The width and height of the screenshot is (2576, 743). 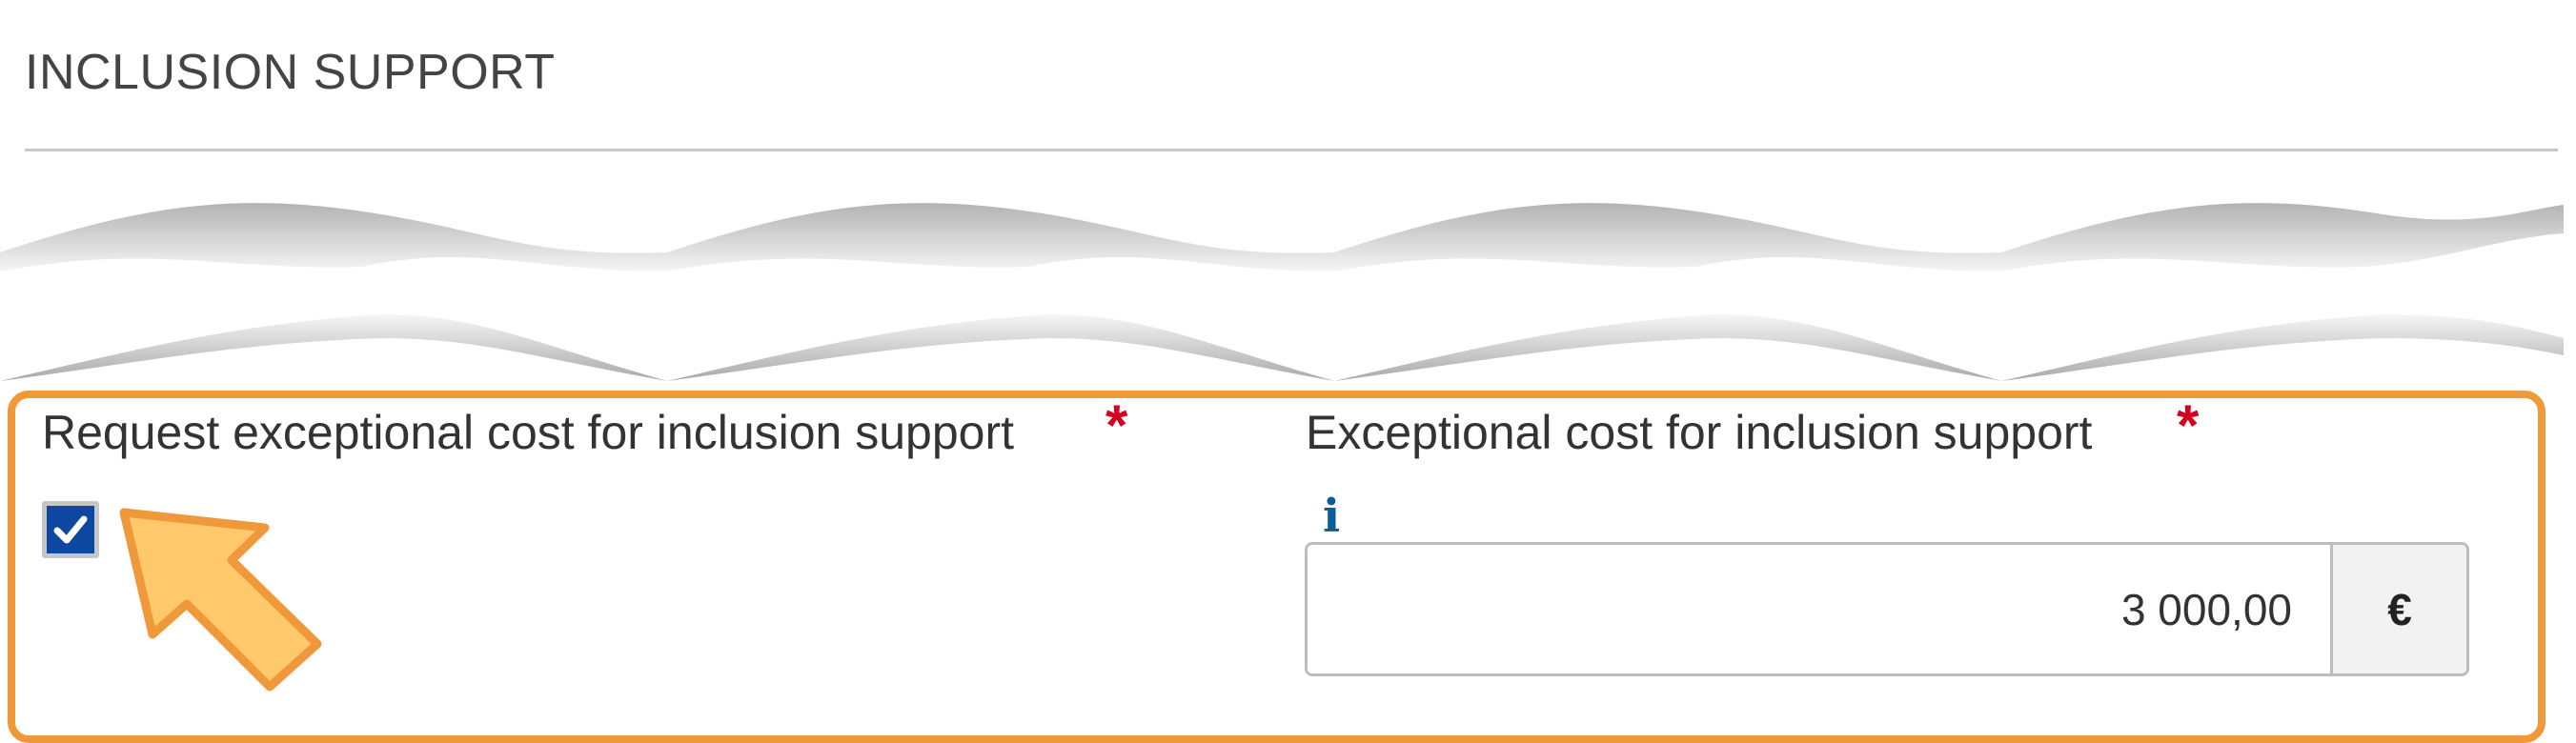 What do you see at coordinates (2398, 609) in the screenshot?
I see `currency-addon: €` at bounding box center [2398, 609].